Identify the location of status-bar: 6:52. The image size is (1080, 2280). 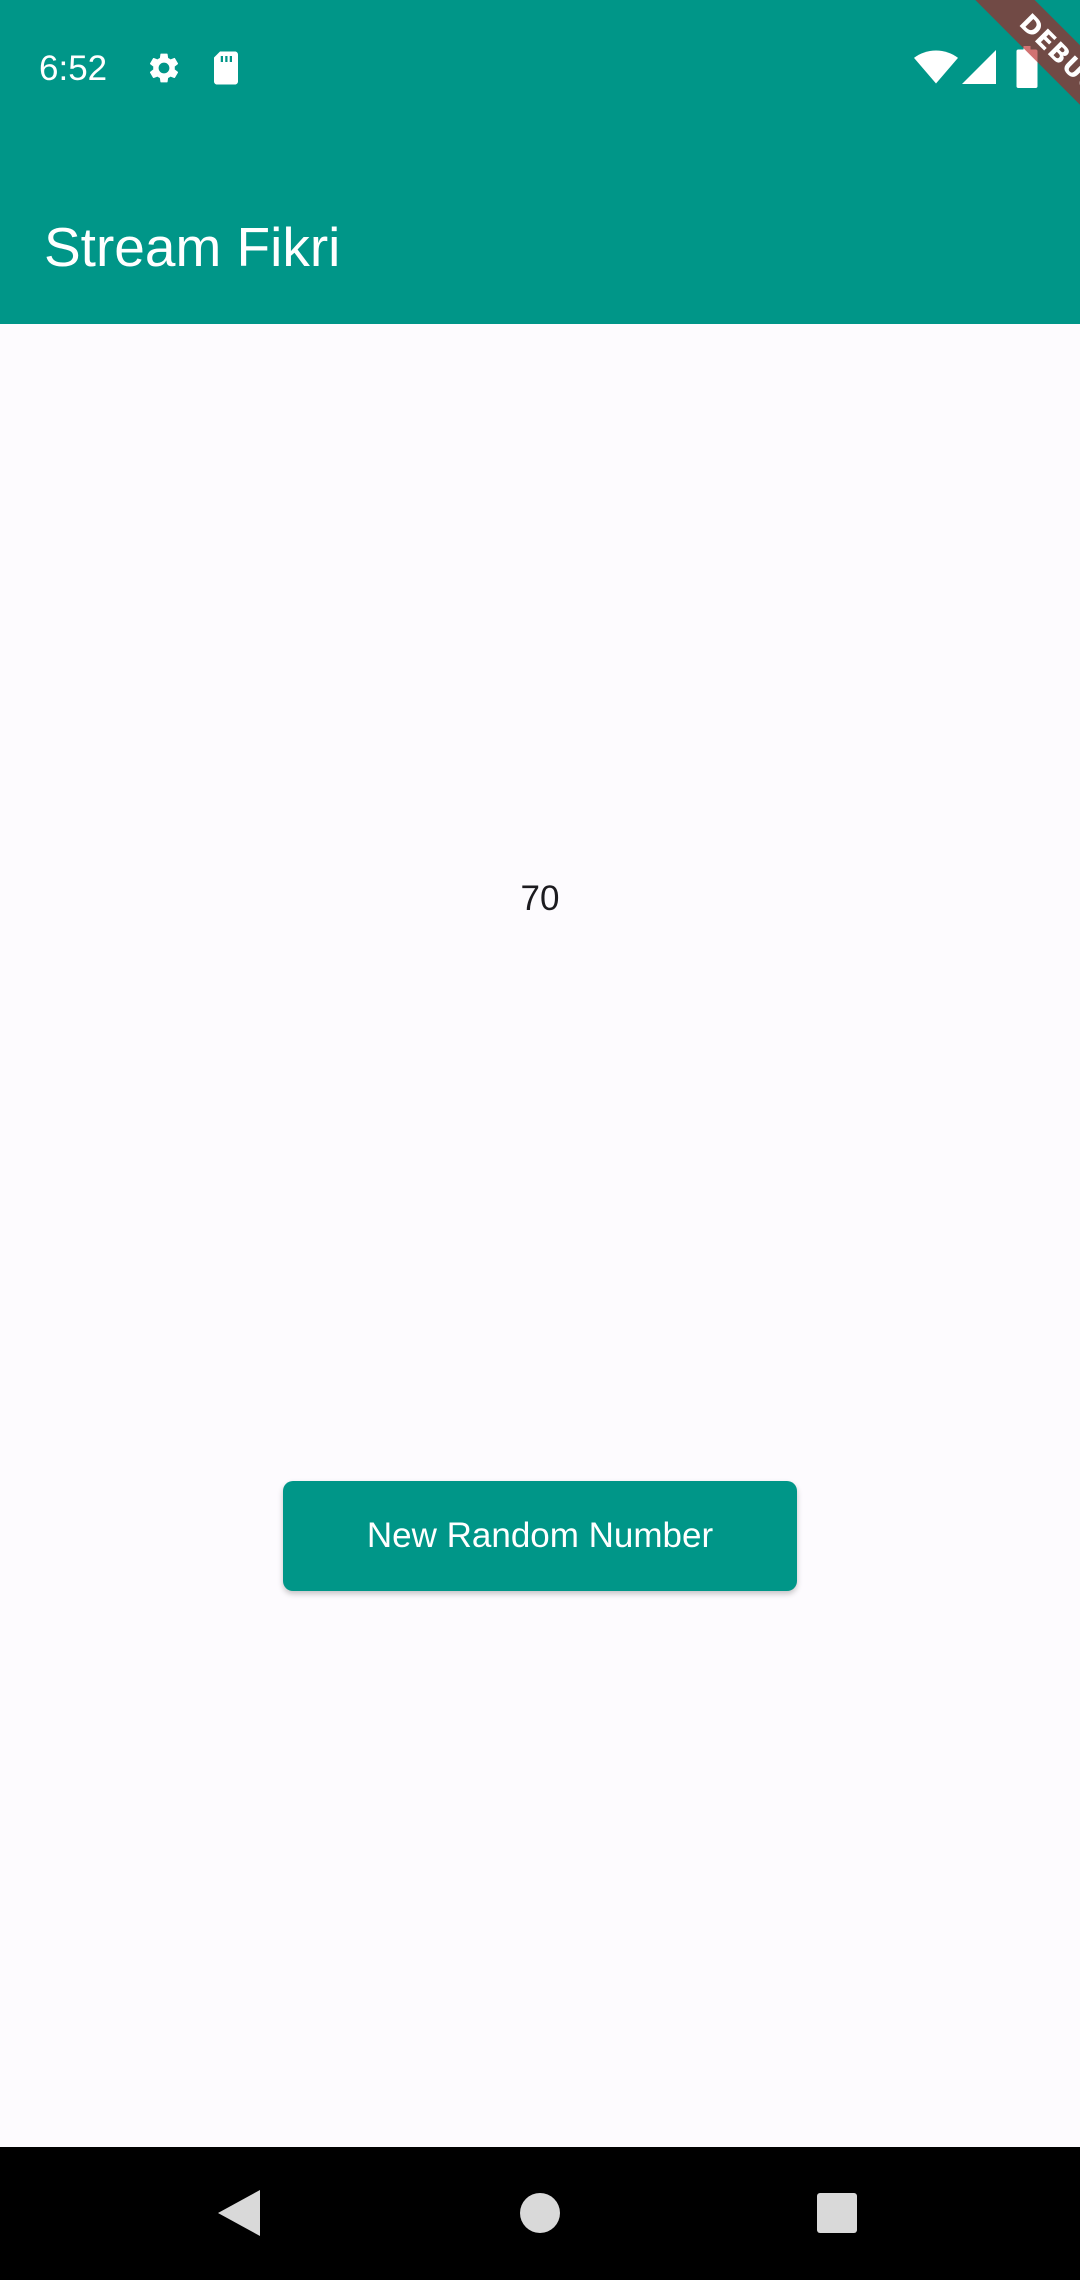
(540, 67).